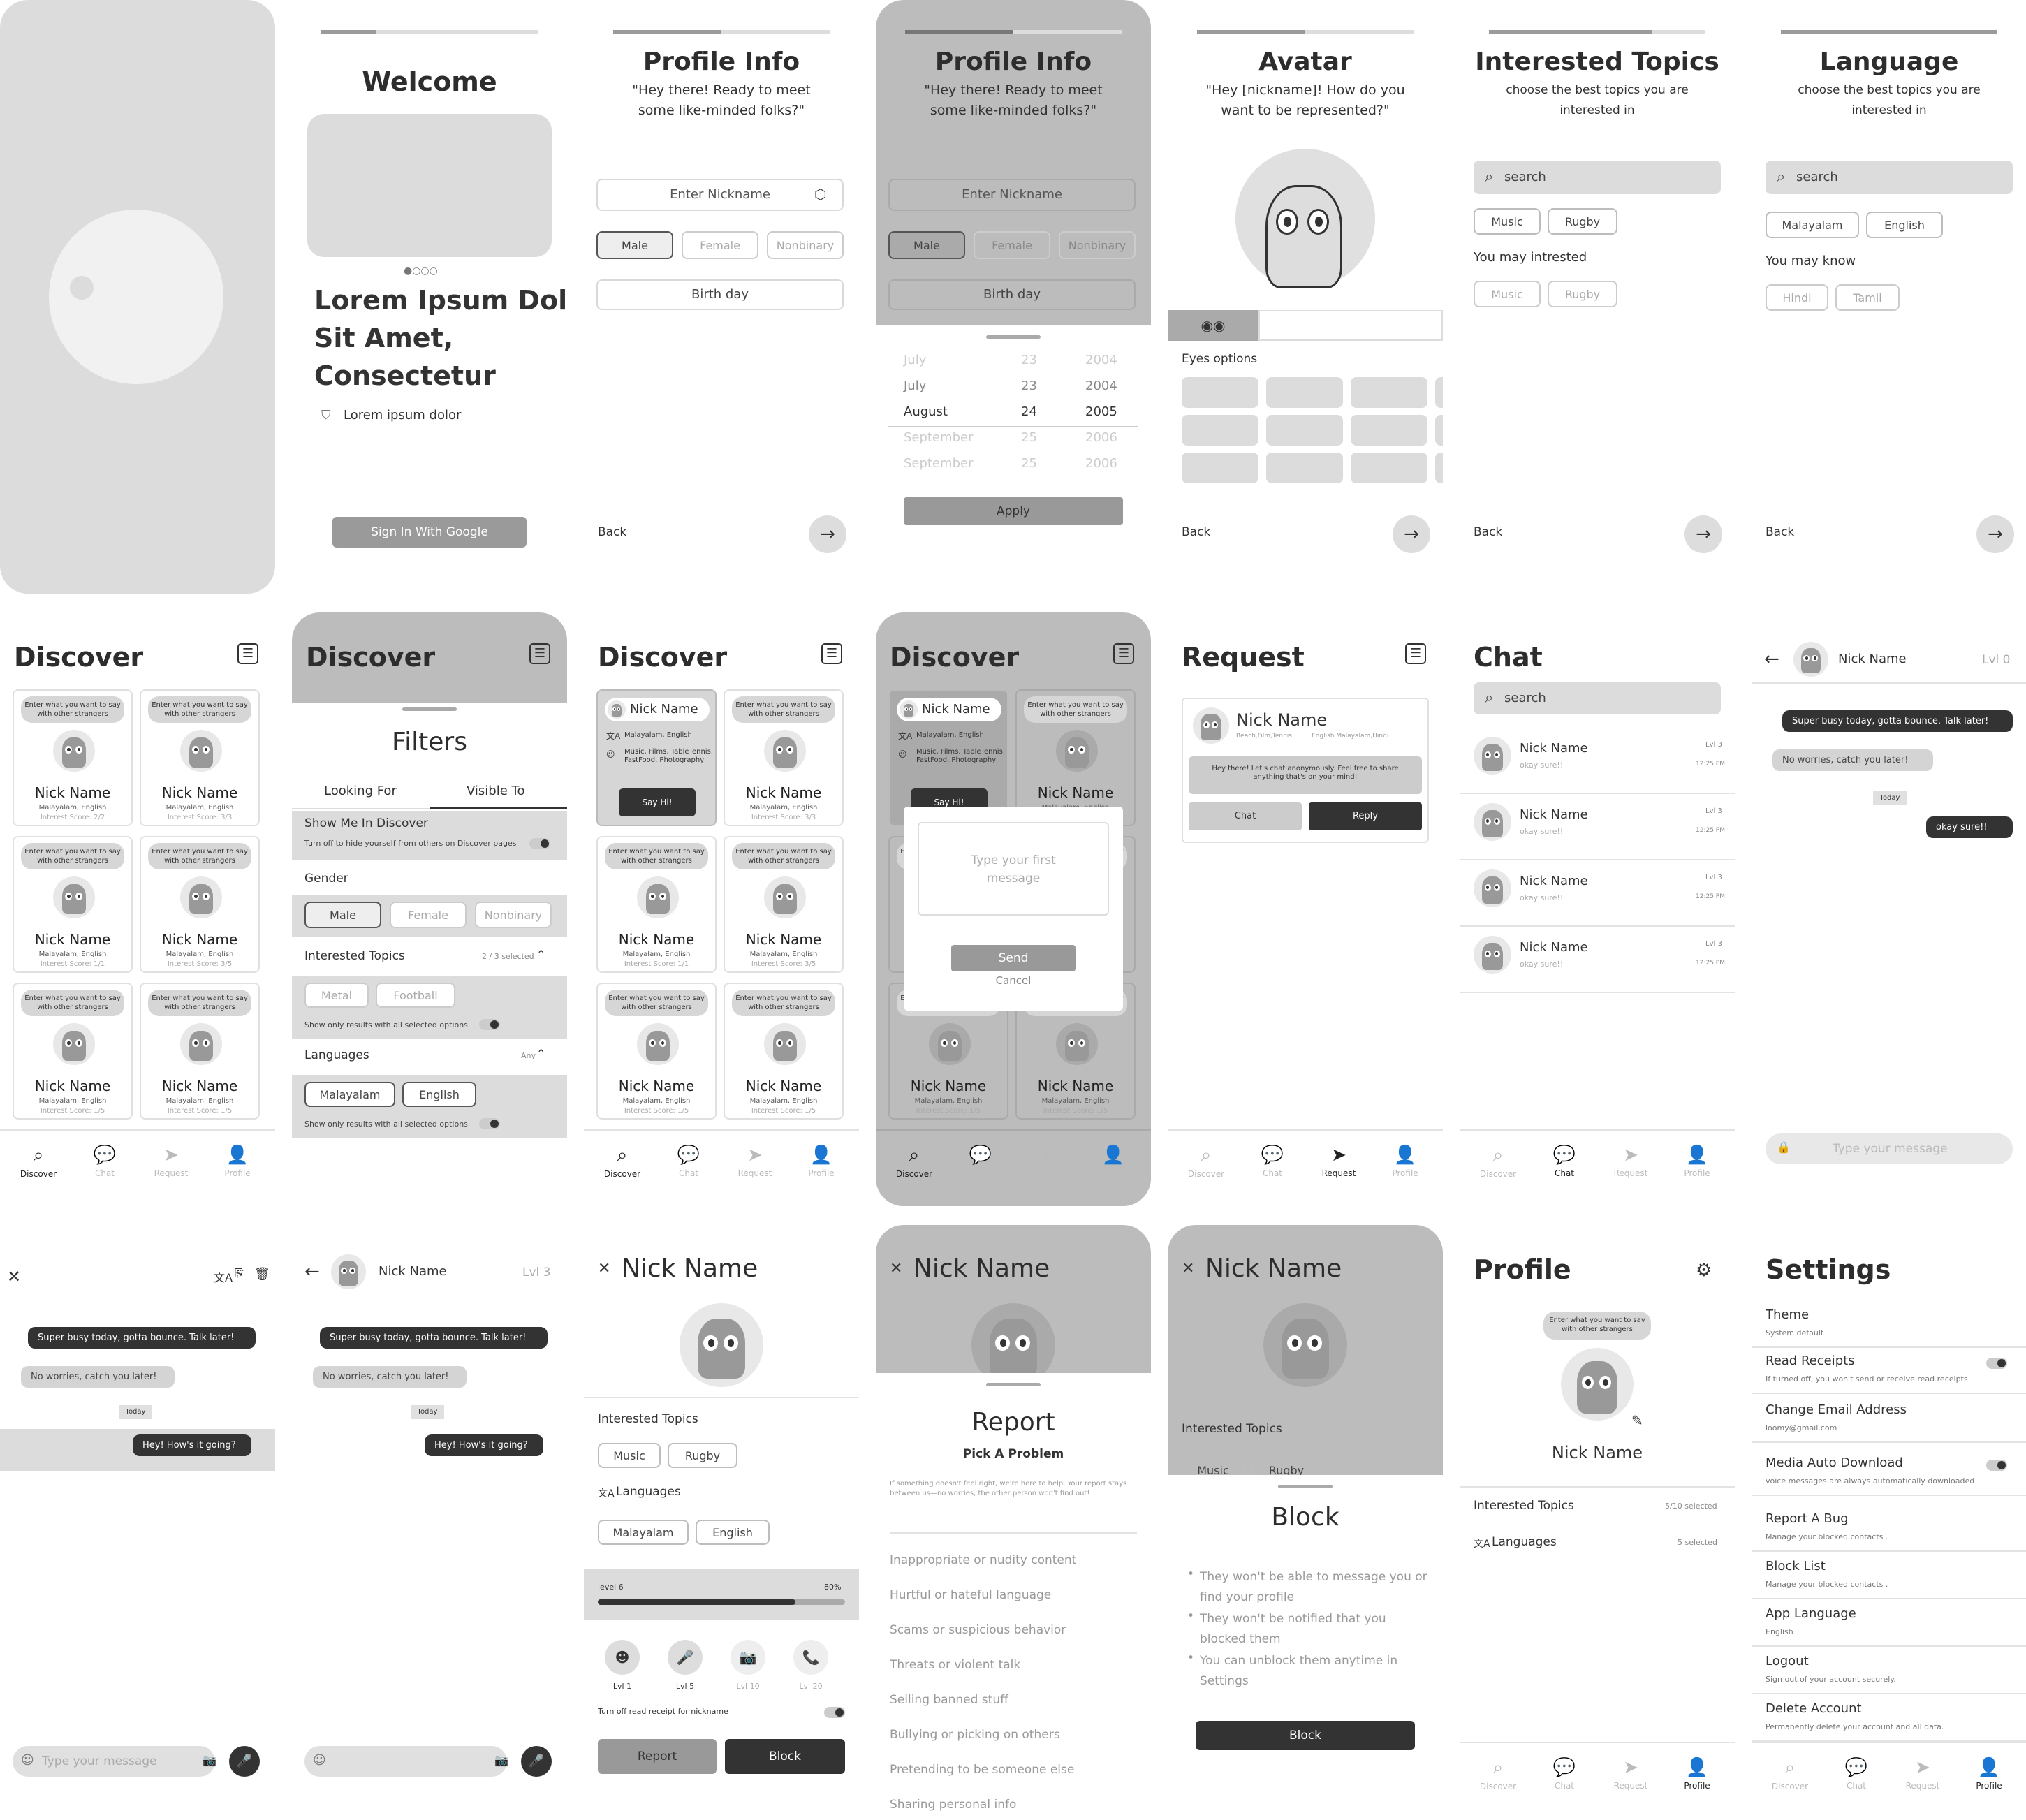 The image size is (2026, 1820). I want to click on delete-icon: 🗑, so click(262, 1275).